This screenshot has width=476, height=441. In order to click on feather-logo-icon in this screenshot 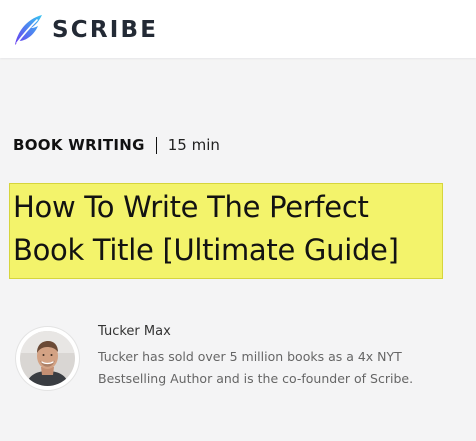, I will do `click(28, 30)`.